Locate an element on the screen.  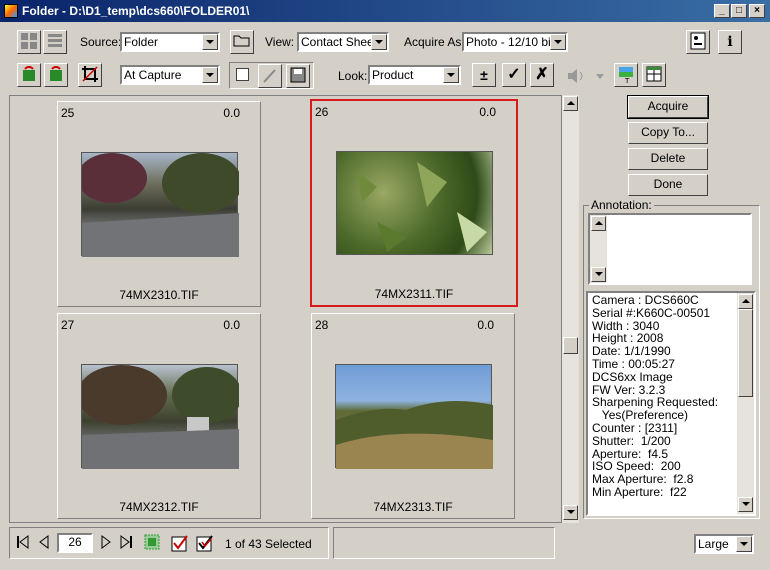
view-label: View: is located at coordinates (280, 42).